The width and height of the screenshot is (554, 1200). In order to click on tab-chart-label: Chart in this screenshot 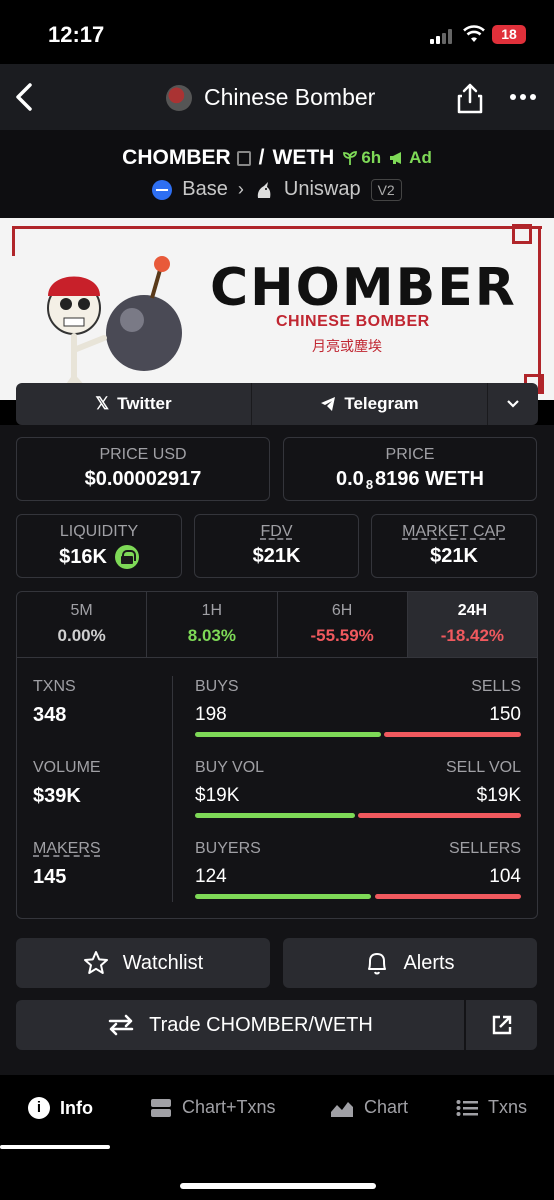, I will do `click(386, 1107)`.